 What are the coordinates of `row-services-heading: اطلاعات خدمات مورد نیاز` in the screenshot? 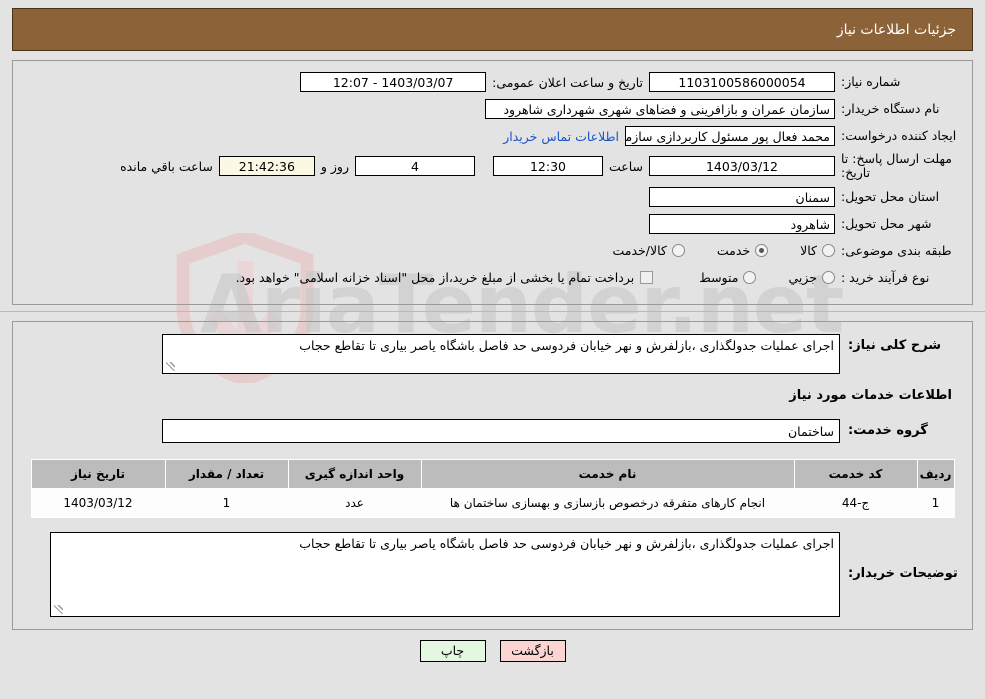 It's located at (492, 388).